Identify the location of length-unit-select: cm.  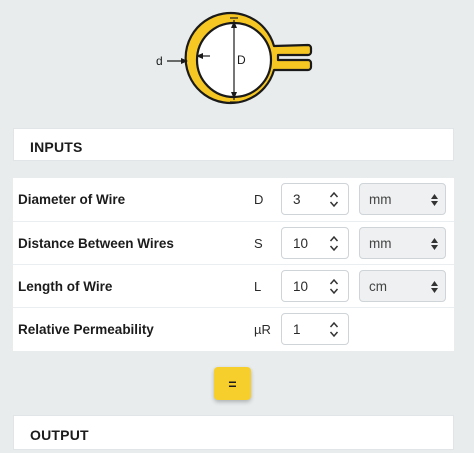
(402, 286).